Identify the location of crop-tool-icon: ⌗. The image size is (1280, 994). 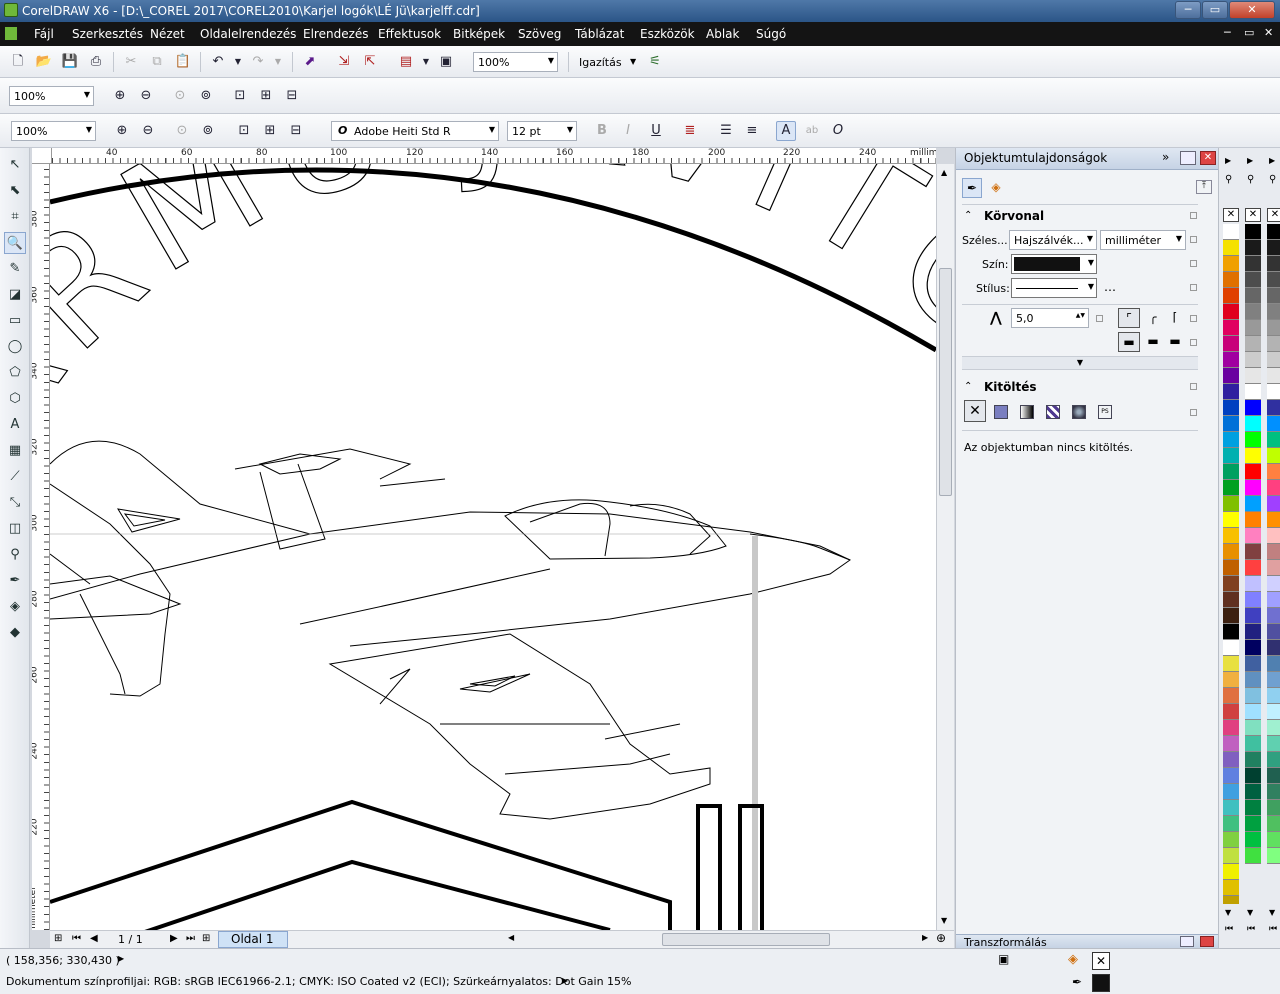
(15, 217).